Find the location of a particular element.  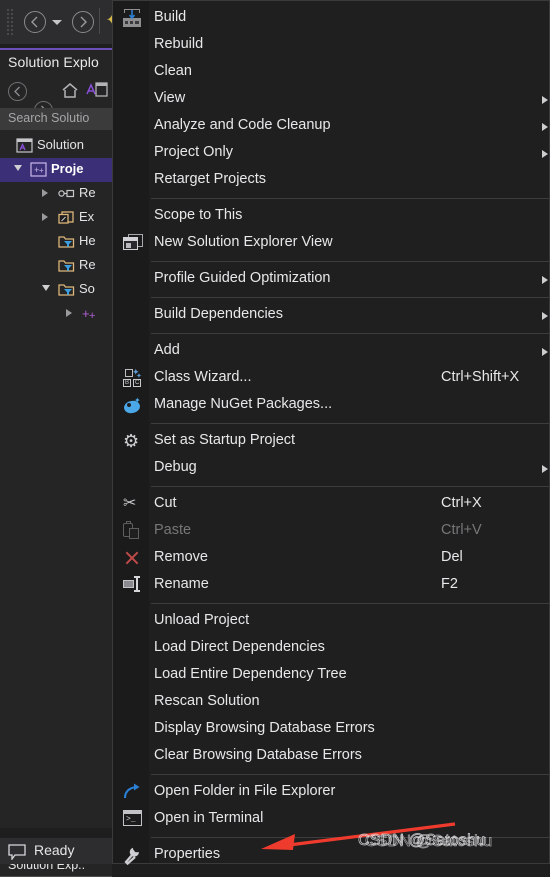

terminal-icon: >_ is located at coordinates (132, 818).